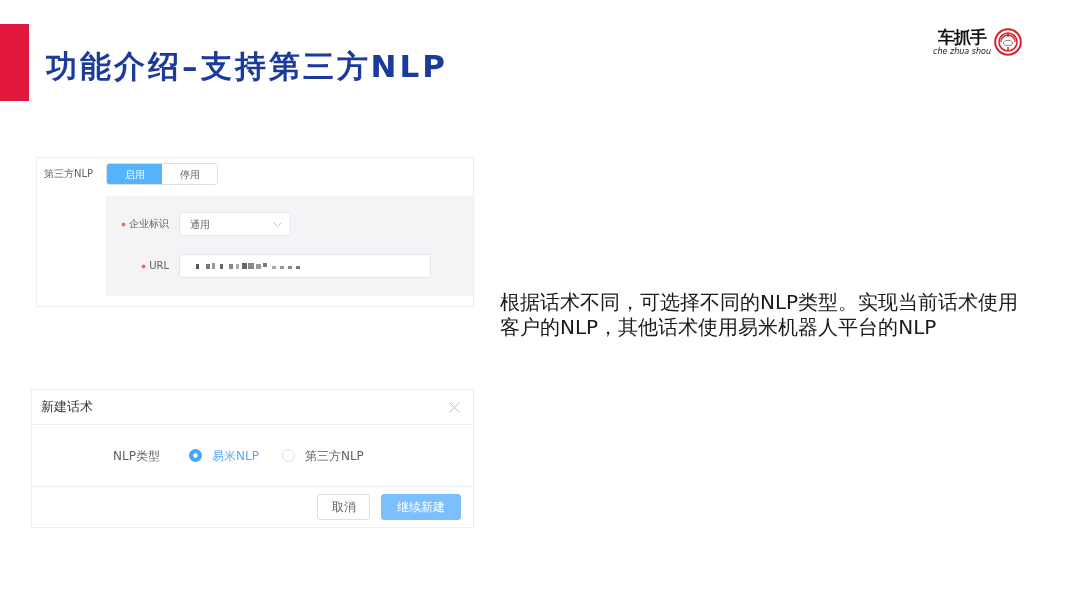  I want to click on logo-subtitle: che zhua shou, so click(962, 51).